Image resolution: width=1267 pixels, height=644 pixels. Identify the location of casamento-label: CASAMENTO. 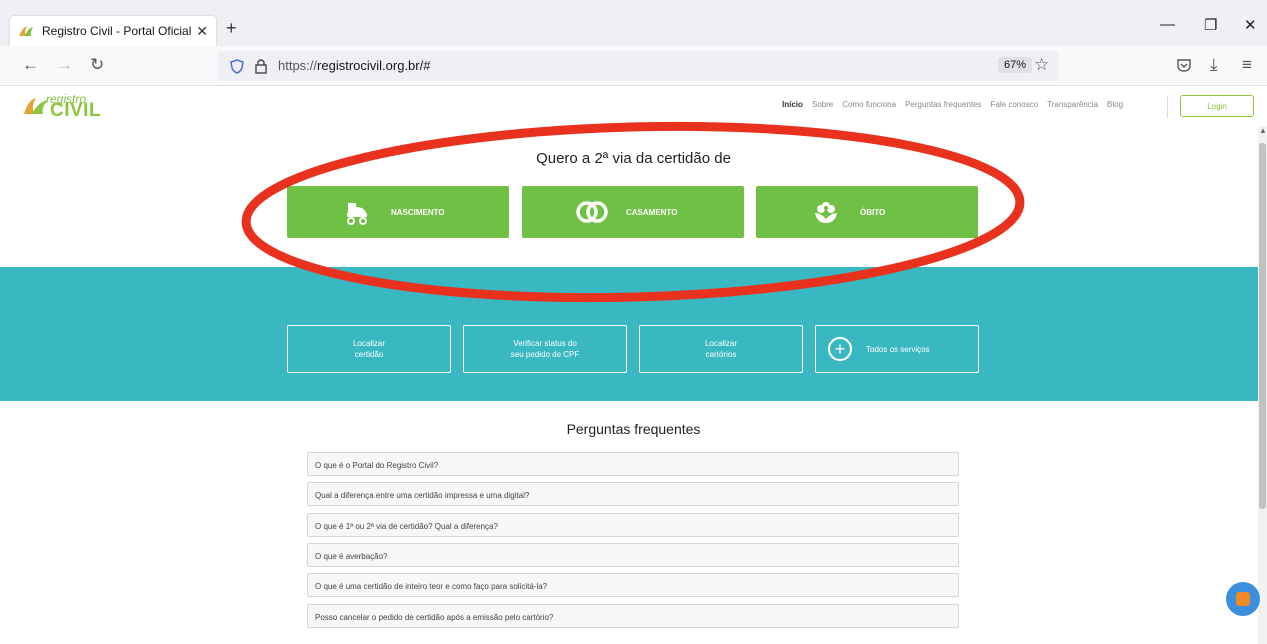
(652, 212).